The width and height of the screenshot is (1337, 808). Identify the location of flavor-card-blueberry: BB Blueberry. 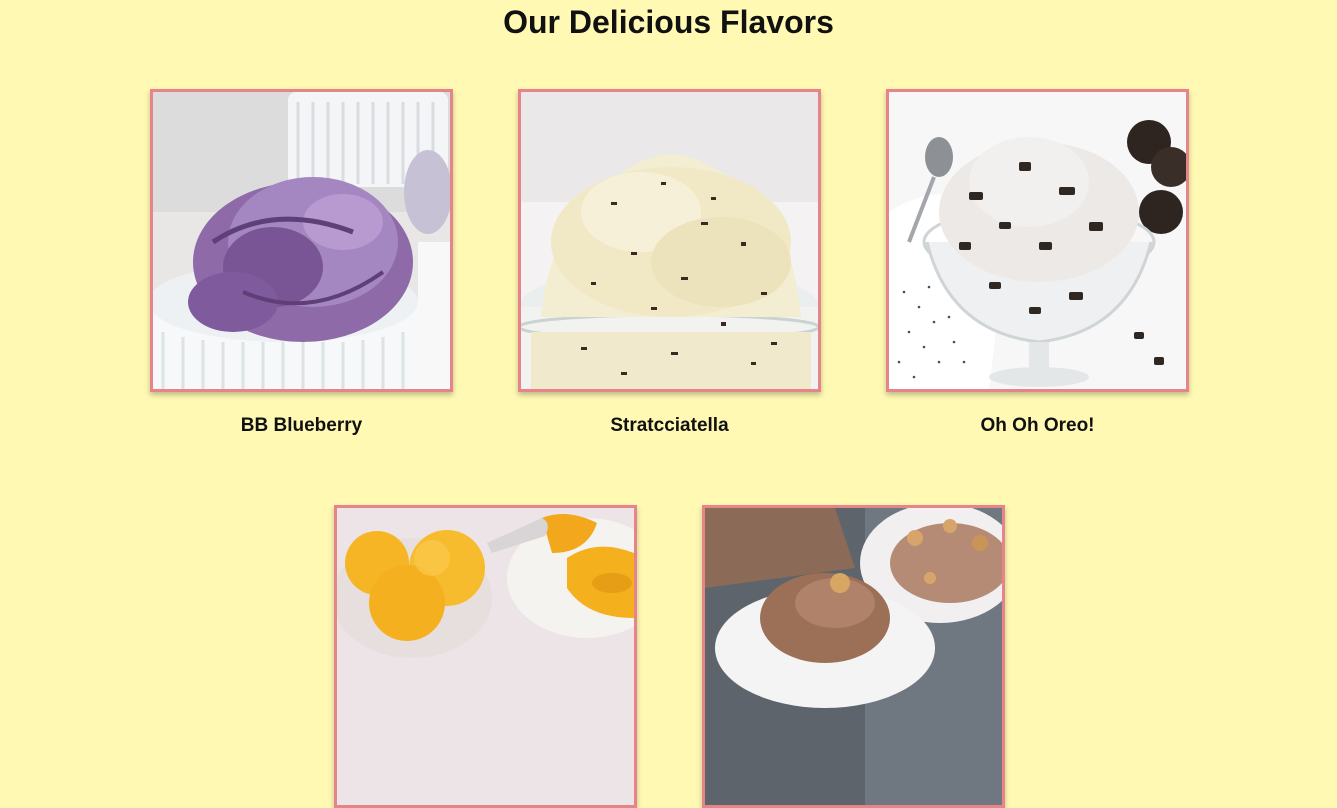
(301, 262).